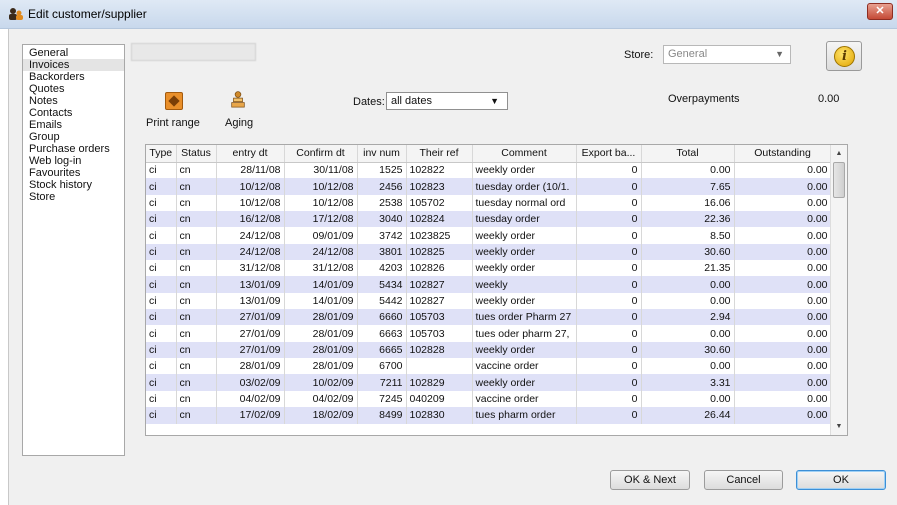 The image size is (897, 505). Describe the element at coordinates (73, 137) in the screenshot. I see `sidebar-item-group: Group` at that location.